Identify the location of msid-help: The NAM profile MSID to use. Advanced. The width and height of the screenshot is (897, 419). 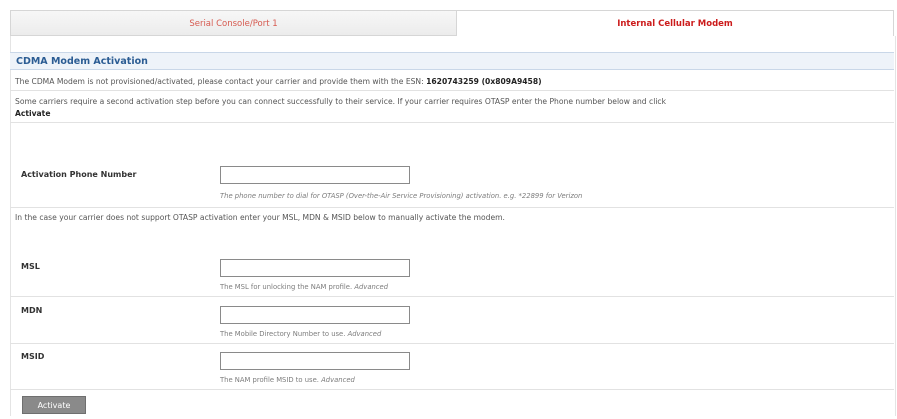
(287, 380).